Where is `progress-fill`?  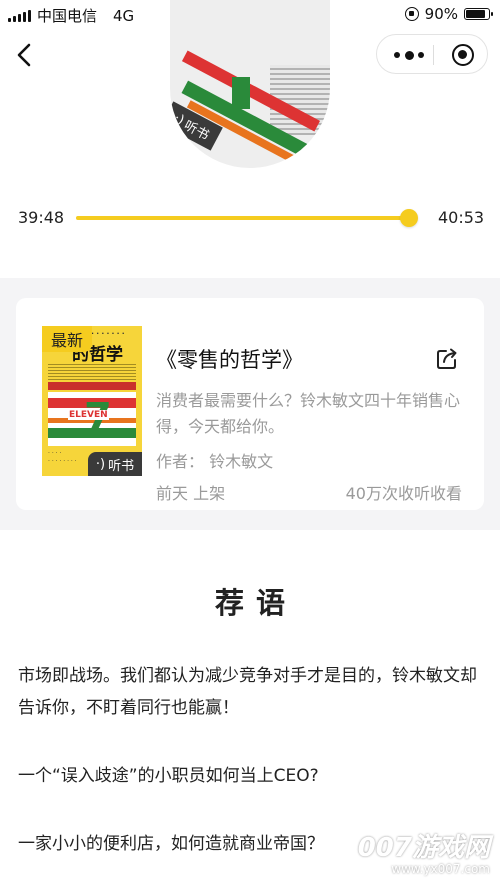 progress-fill is located at coordinates (243, 218).